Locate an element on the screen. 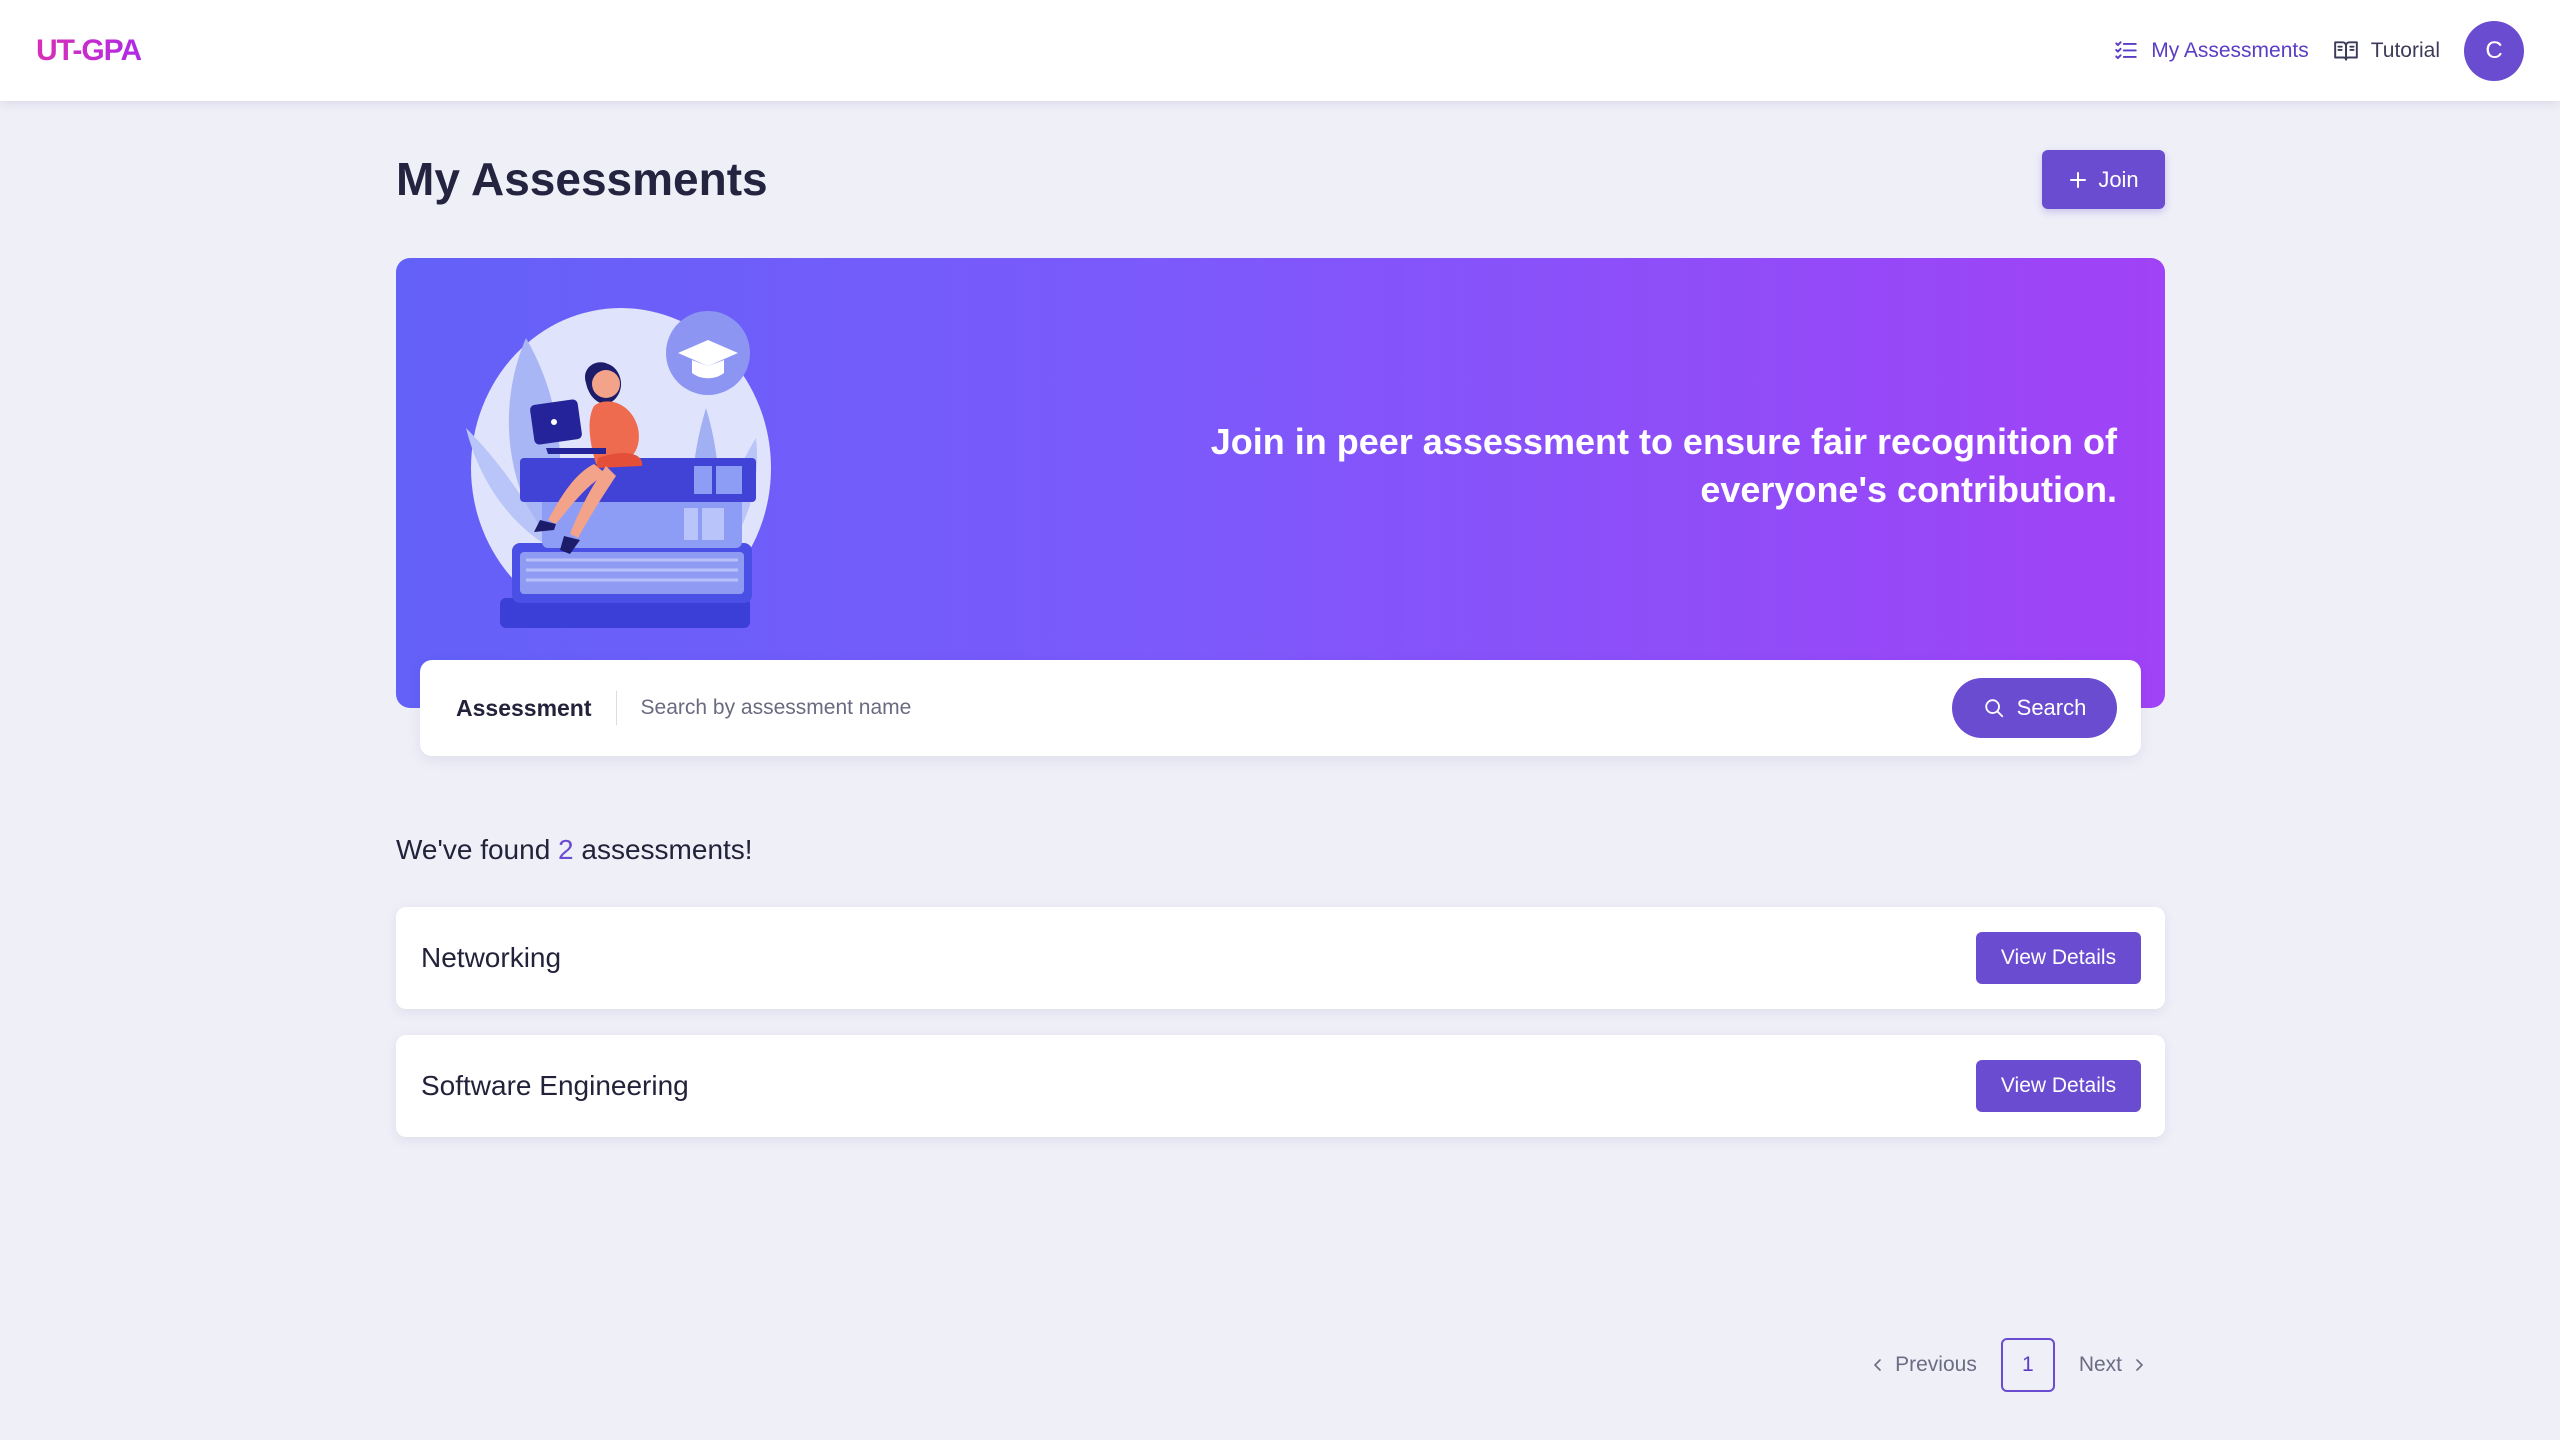 The height and width of the screenshot is (1440, 2560). nav-tutorial: Tutorial is located at coordinates (2386, 51).